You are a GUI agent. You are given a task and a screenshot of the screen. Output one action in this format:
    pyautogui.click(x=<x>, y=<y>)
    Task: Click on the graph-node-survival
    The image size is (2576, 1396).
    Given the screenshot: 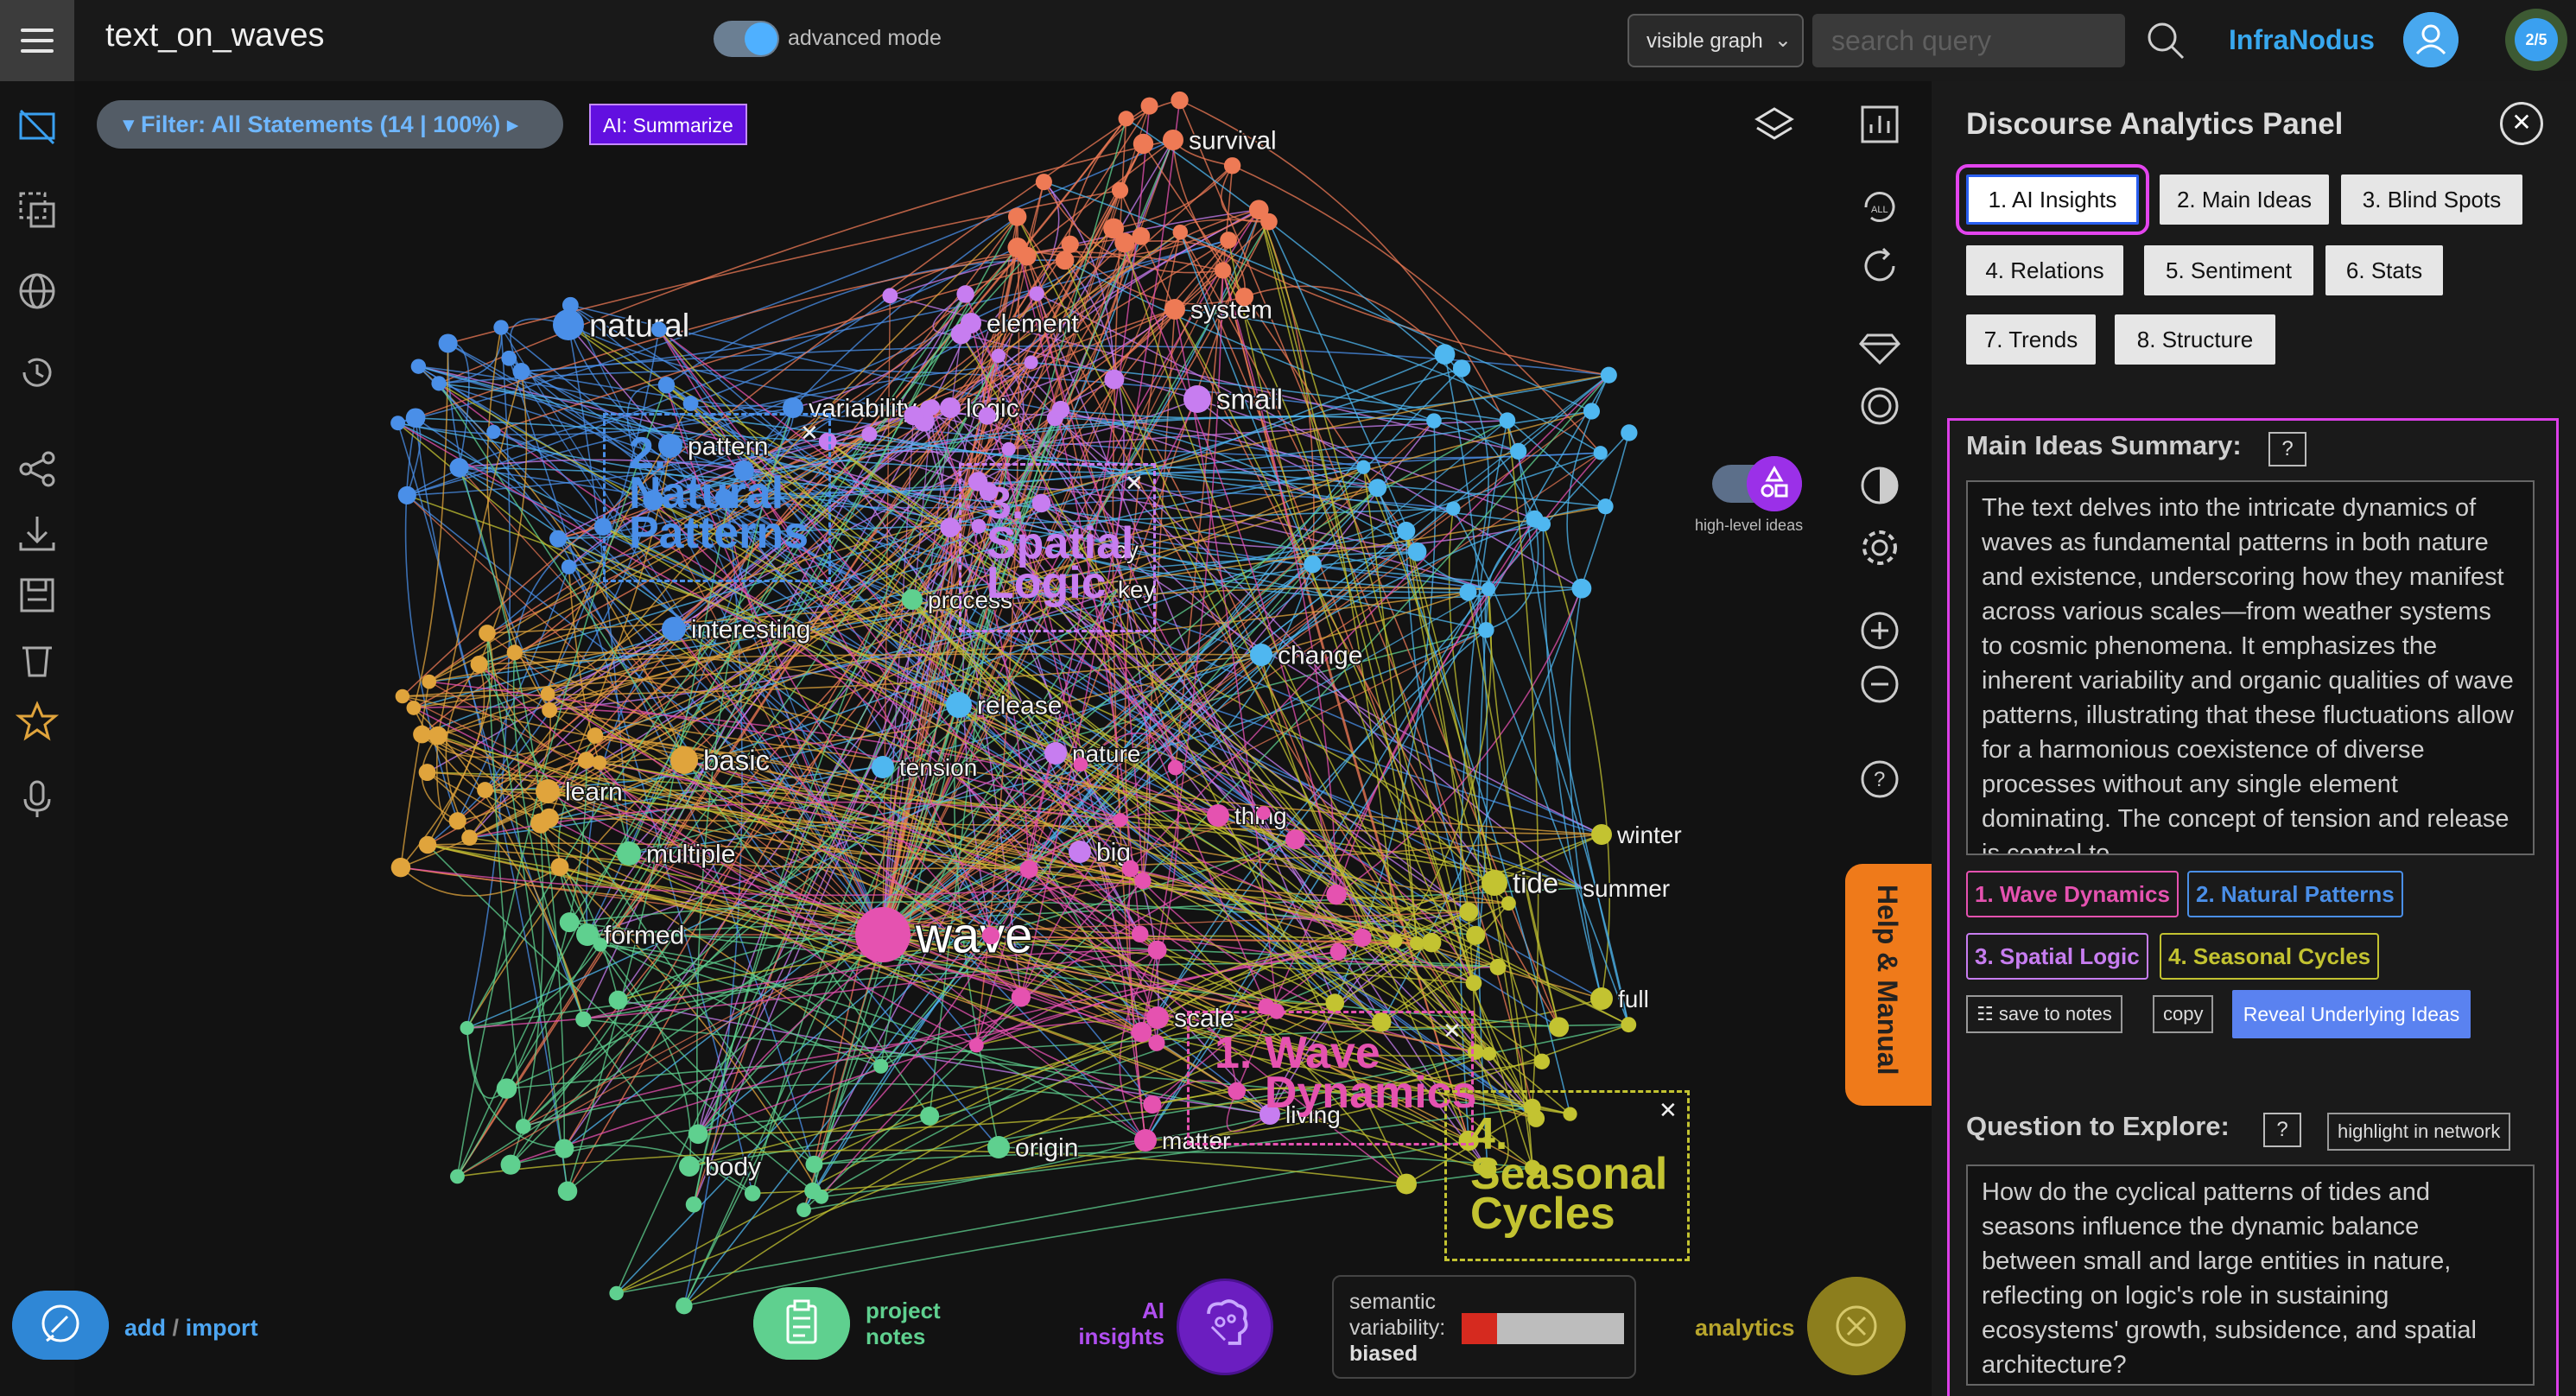 What is the action you would take?
    pyautogui.click(x=1173, y=140)
    